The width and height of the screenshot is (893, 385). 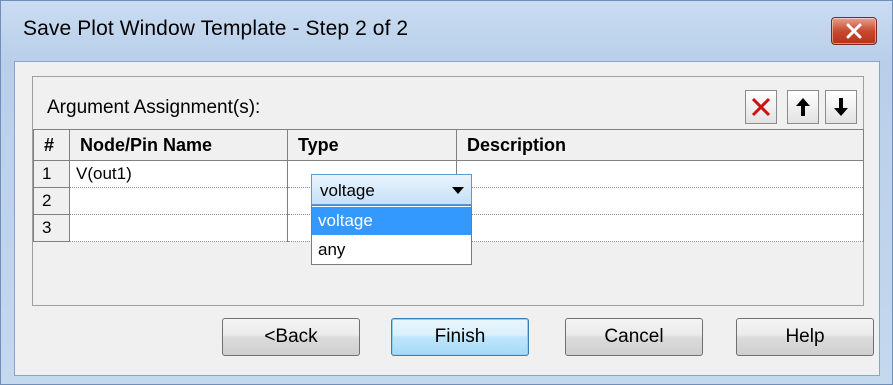 I want to click on group-header: Argument Assignment(s):, so click(x=448, y=103).